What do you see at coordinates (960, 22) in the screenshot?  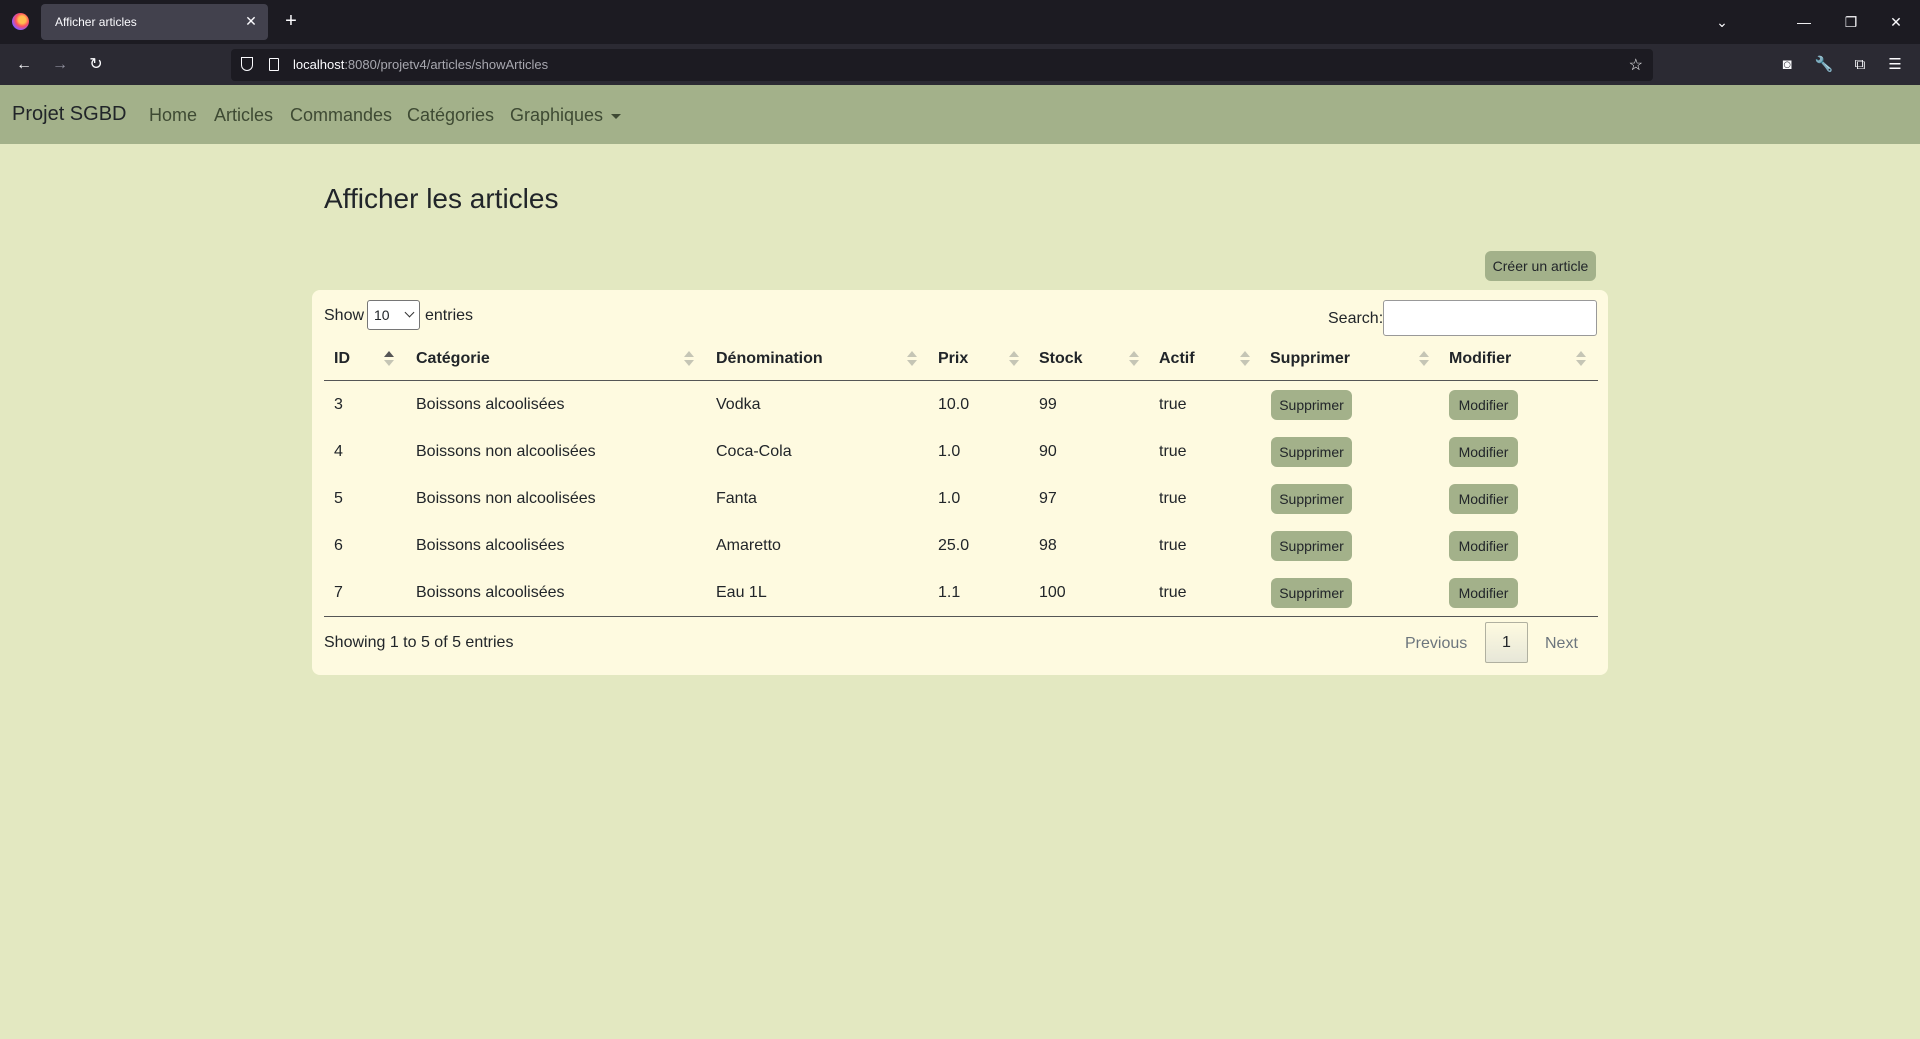 I see `browser-tab-strip: Afficher articles ✕ + ⌄ — ❐ ✕` at bounding box center [960, 22].